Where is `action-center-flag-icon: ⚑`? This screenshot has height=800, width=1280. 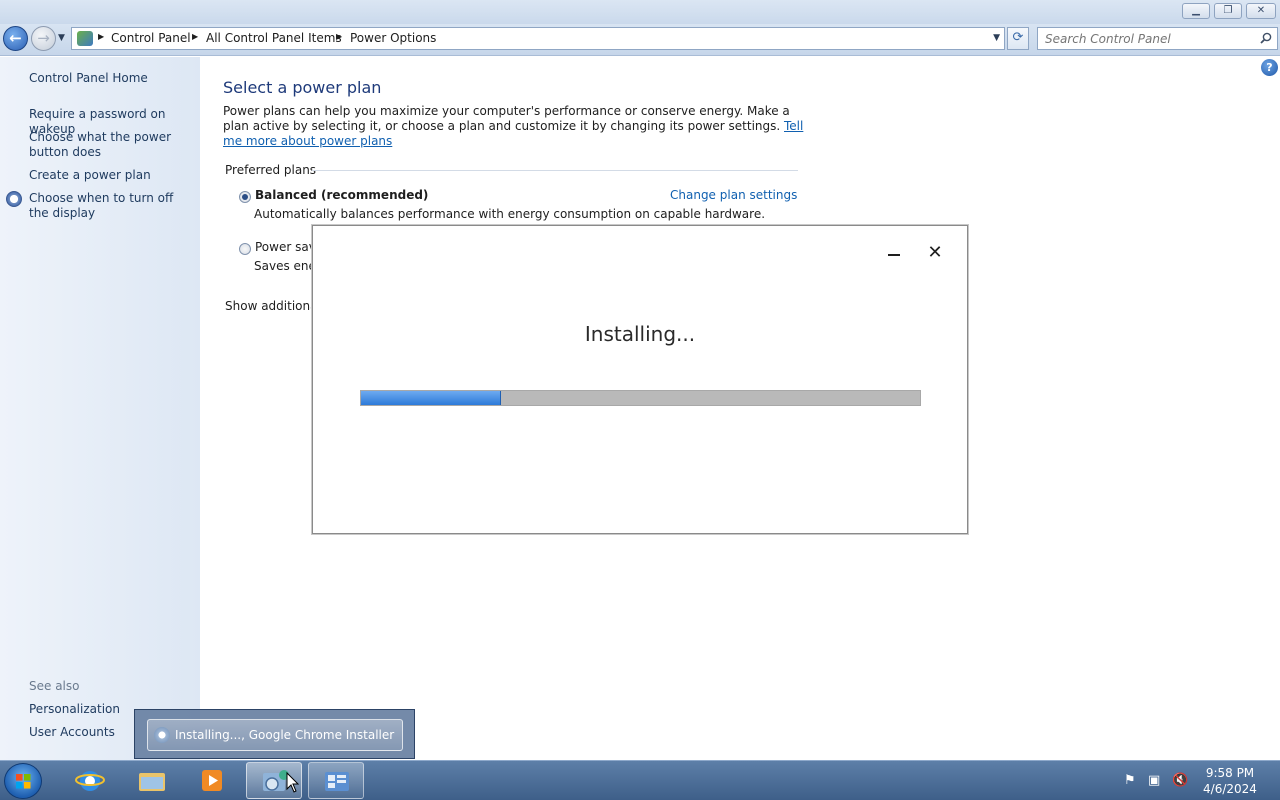
action-center-flag-icon: ⚑ is located at coordinates (1130, 780).